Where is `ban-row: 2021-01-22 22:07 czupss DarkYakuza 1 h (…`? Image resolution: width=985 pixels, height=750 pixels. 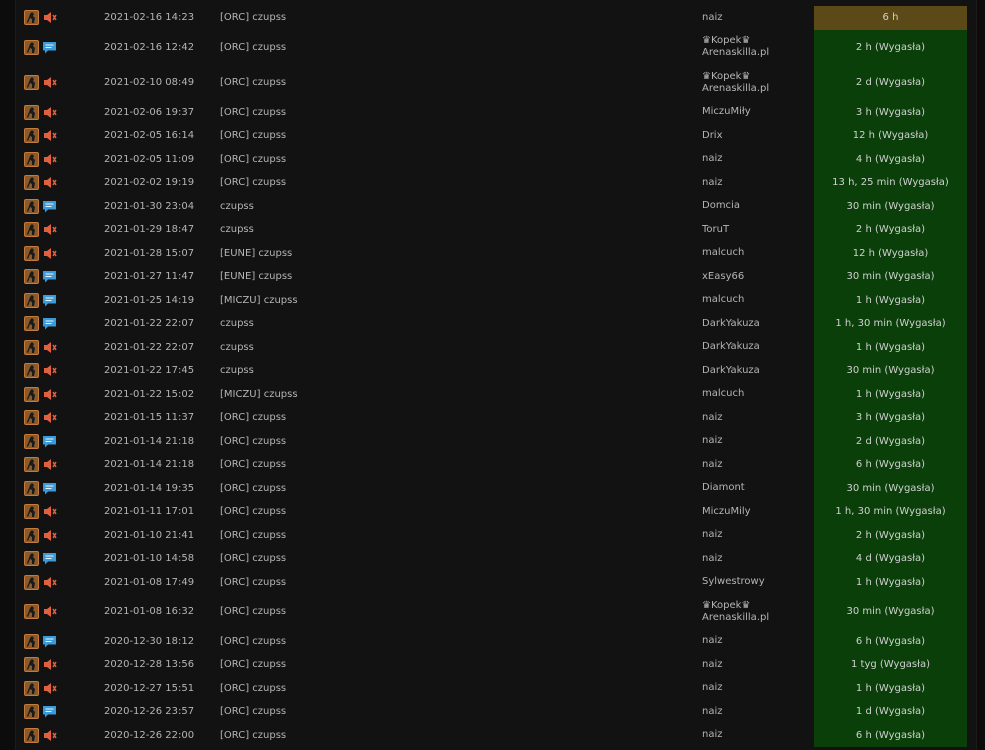
ban-row: 2021-01-22 22:07 czupss DarkYakuza 1 h (… is located at coordinates (495, 347).